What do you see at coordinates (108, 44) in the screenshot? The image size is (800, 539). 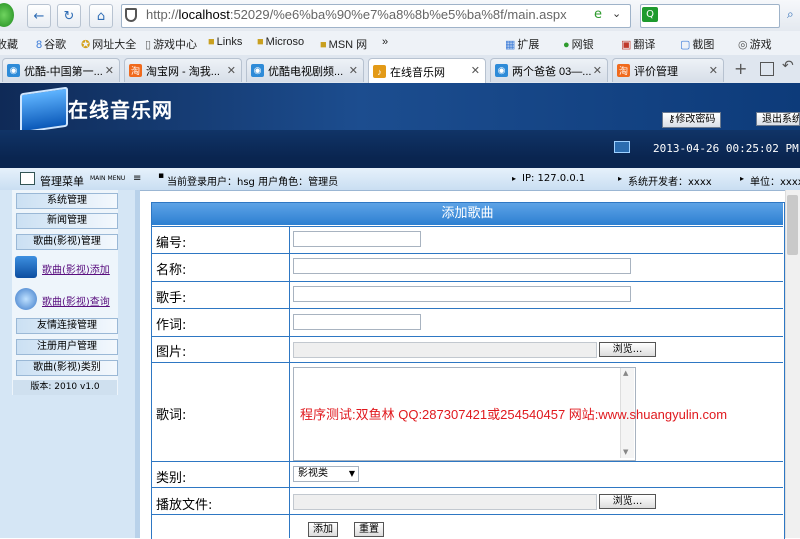 I see `bookmark-item: ✪ 网址大全` at bounding box center [108, 44].